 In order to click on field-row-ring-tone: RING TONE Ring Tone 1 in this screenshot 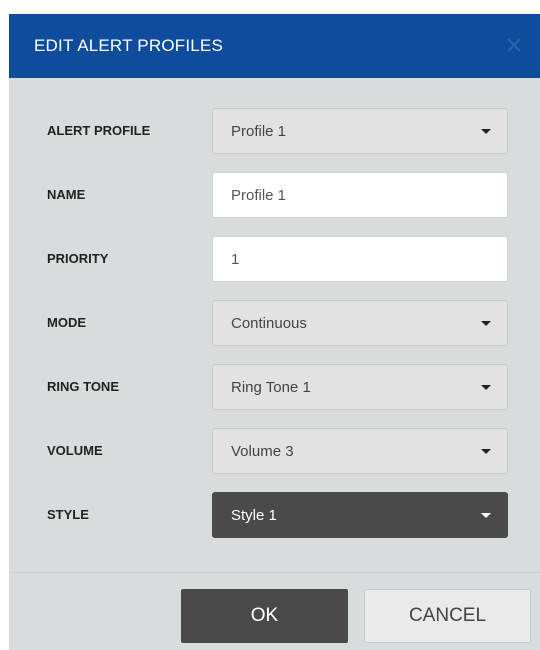, I will do `click(274, 387)`.